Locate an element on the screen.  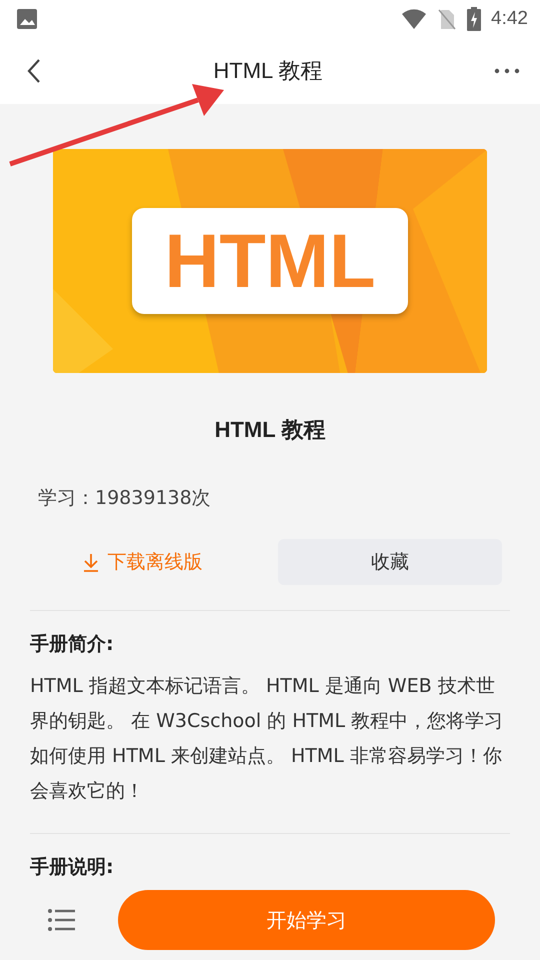
course-title: HTML 教程 is located at coordinates (270, 430).